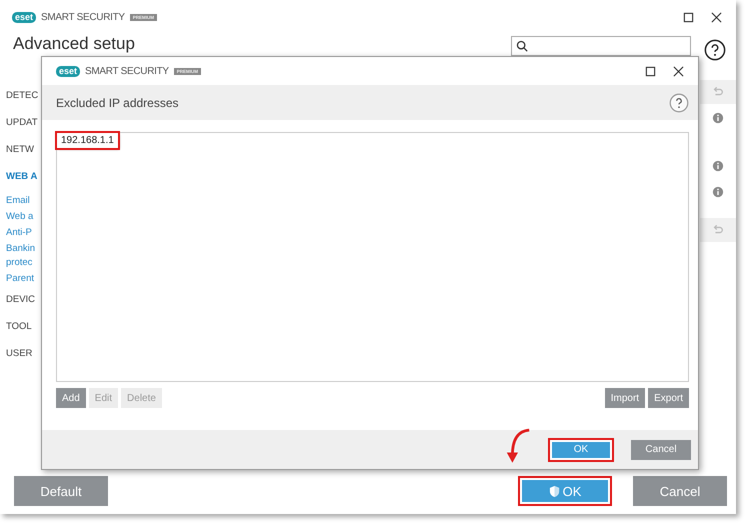  Describe the element at coordinates (61, 491) in the screenshot. I see `dialog-button: Default` at that location.